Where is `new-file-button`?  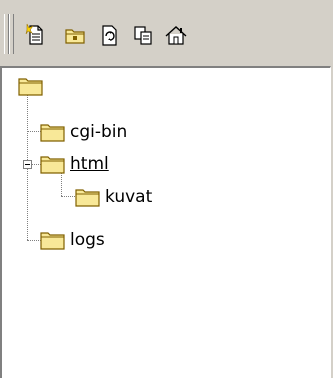 new-file-button is located at coordinates (38, 36).